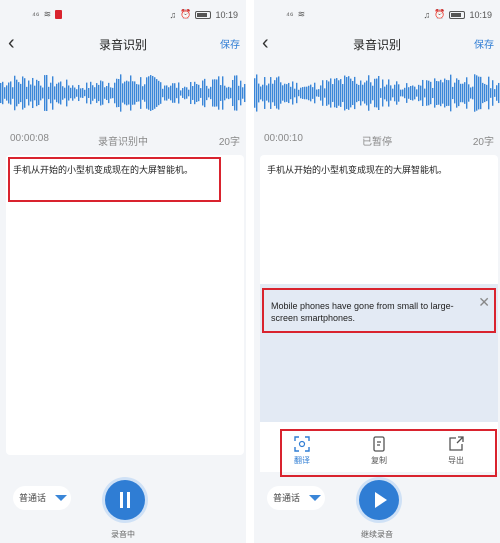 This screenshot has height=543, width=500. What do you see at coordinates (290, 14) in the screenshot?
I see `signal-text: ⁴⁶` at bounding box center [290, 14].